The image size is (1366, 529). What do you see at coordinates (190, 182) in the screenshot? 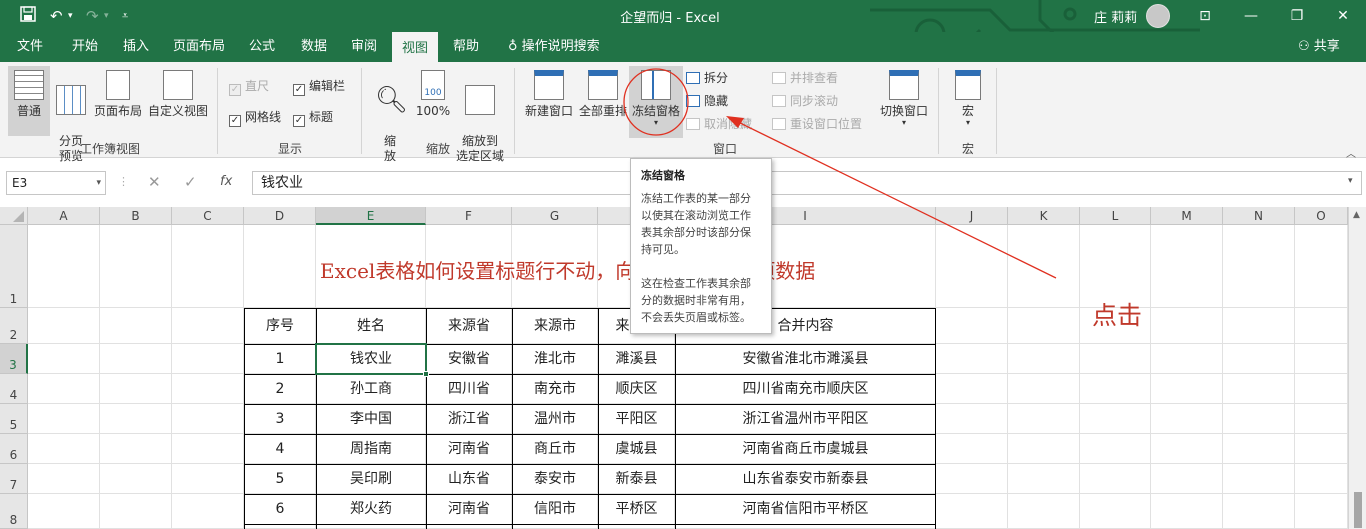
I see `enter-icon: ✓` at bounding box center [190, 182].